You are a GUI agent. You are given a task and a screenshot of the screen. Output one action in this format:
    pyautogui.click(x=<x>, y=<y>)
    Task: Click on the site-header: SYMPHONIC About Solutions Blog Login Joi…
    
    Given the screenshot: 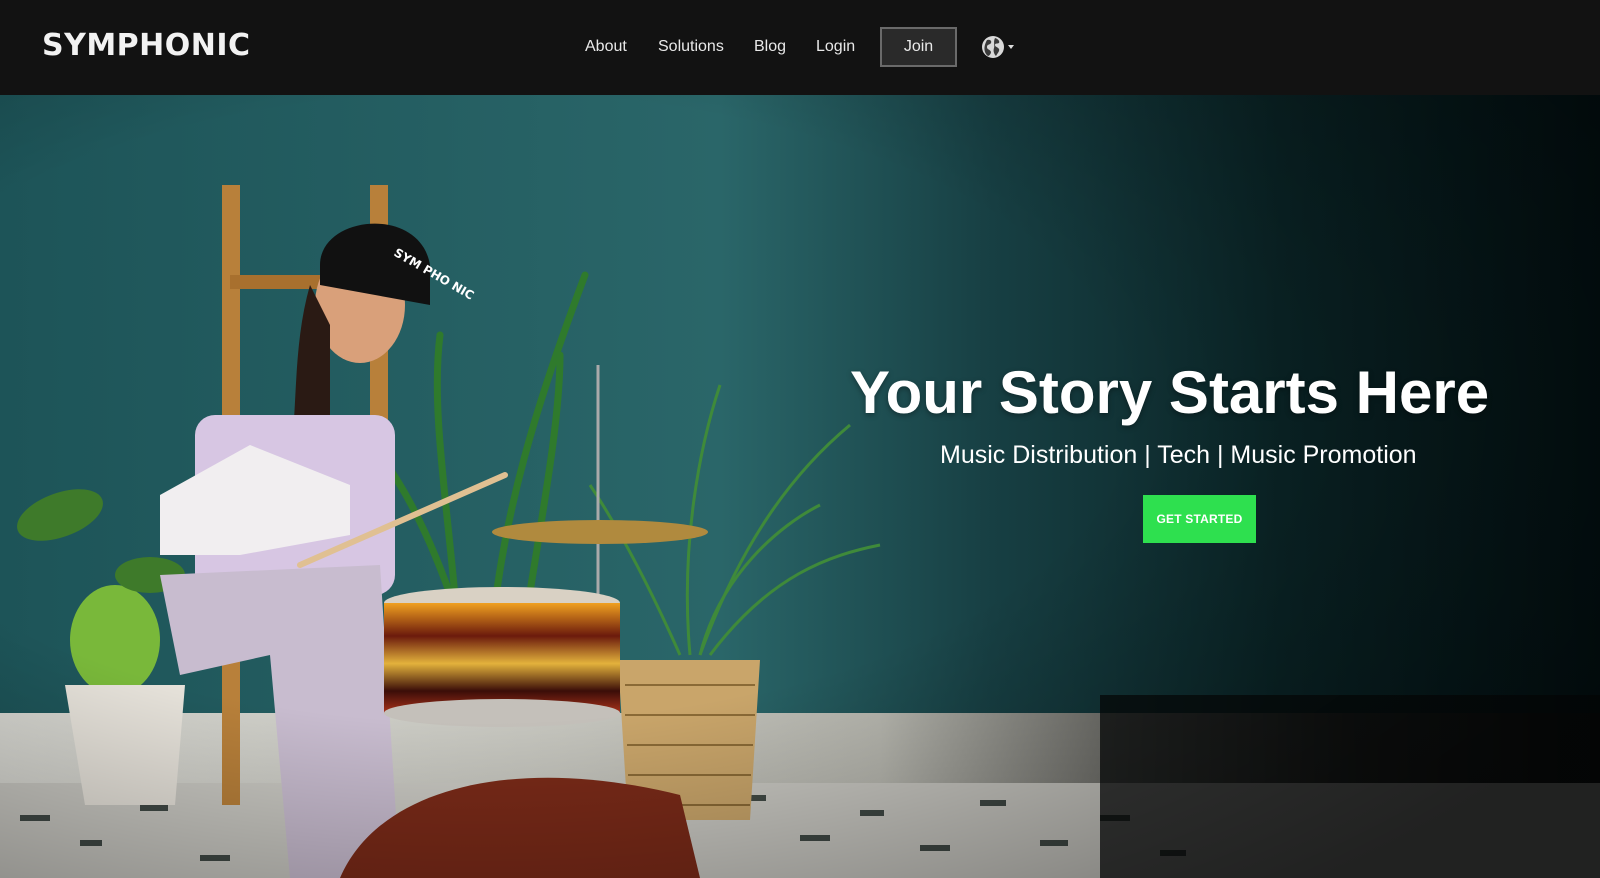 What is the action you would take?
    pyautogui.click(x=800, y=47)
    